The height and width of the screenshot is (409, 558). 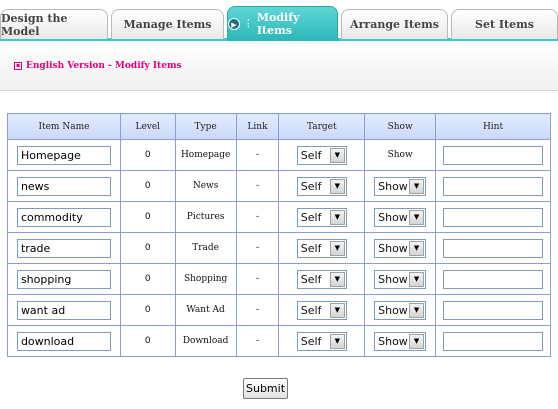 I want to click on tab-arrange-items: Arrange Items, so click(x=394, y=24).